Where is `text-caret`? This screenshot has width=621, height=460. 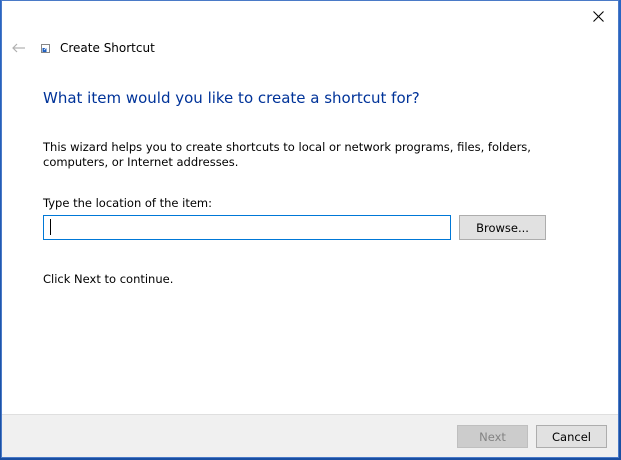
text-caret is located at coordinates (50, 227).